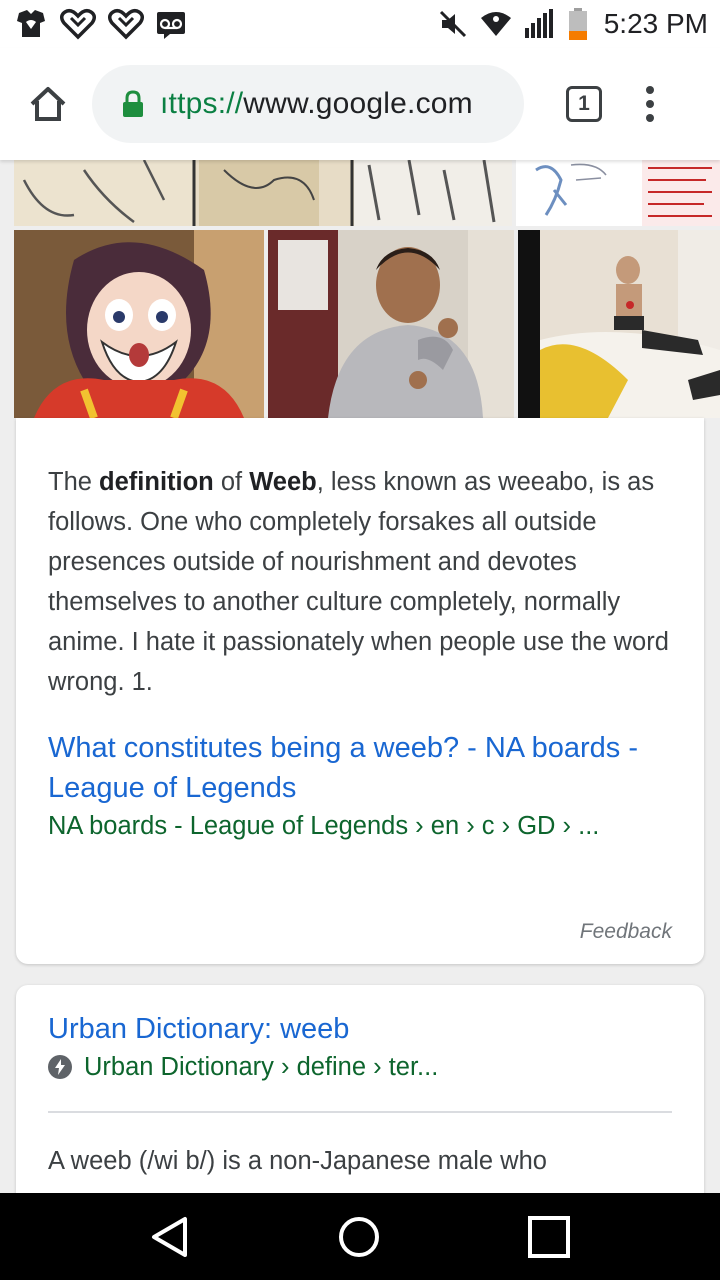 This screenshot has height=1280, width=720. Describe the element at coordinates (577, 24) in the screenshot. I see `battery-icon` at that location.